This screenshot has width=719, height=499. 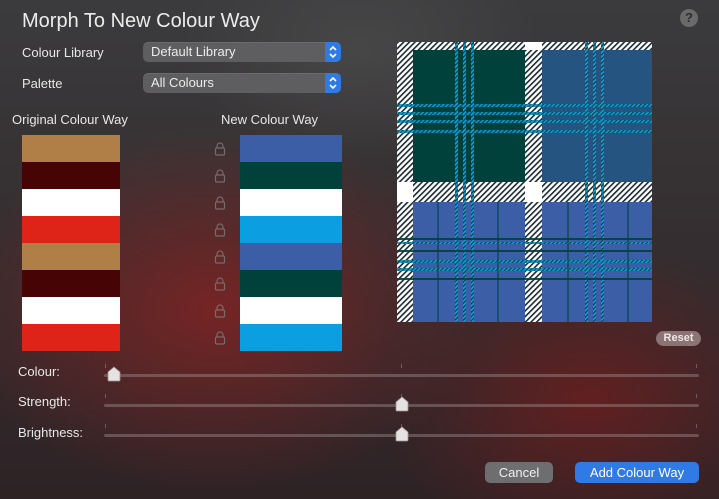 I want to click on new-colour-way-heading: New Colour Way, so click(x=270, y=119).